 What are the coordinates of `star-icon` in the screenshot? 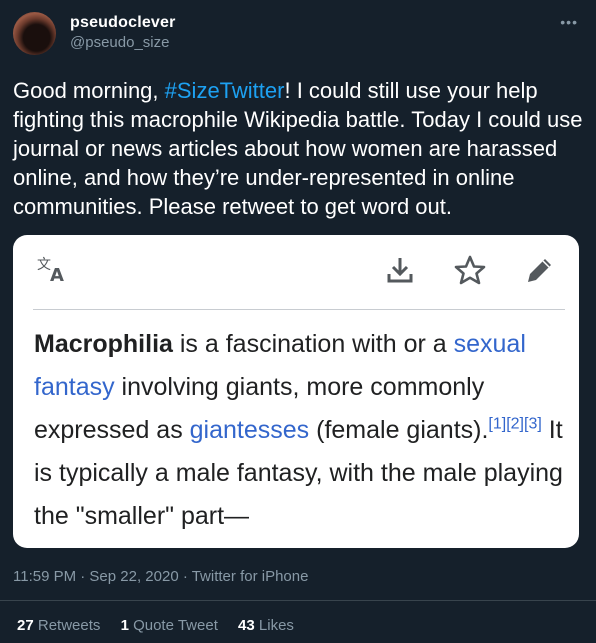 It's located at (470, 270).